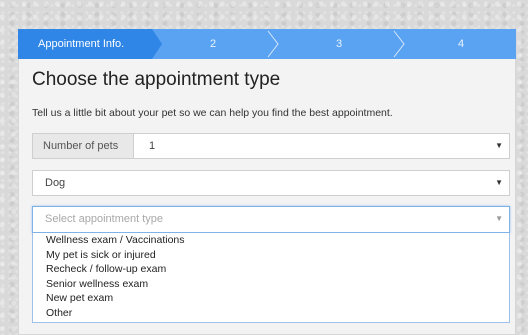  Describe the element at coordinates (83, 146) in the screenshot. I see `number-of-pets-label: Number of pets` at that location.